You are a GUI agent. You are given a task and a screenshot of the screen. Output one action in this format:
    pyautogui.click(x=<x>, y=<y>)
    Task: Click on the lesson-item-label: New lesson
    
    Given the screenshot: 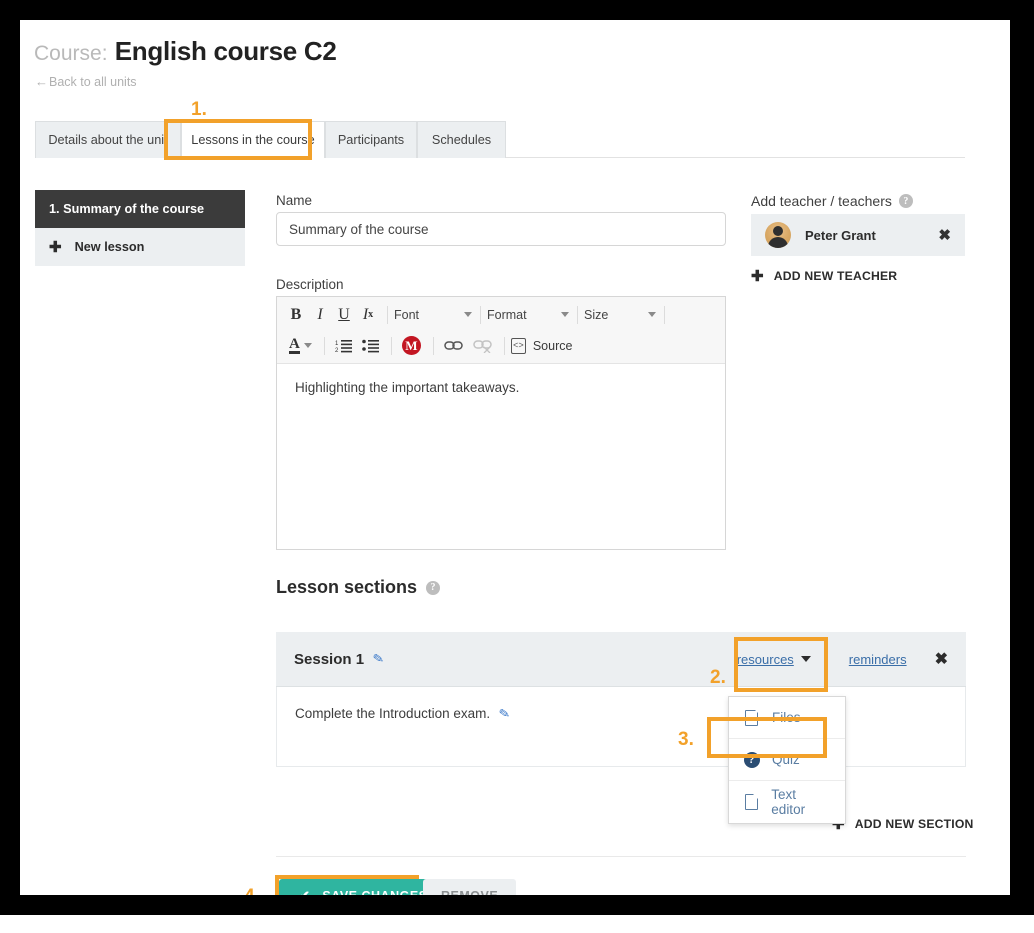 What is the action you would take?
    pyautogui.click(x=109, y=247)
    